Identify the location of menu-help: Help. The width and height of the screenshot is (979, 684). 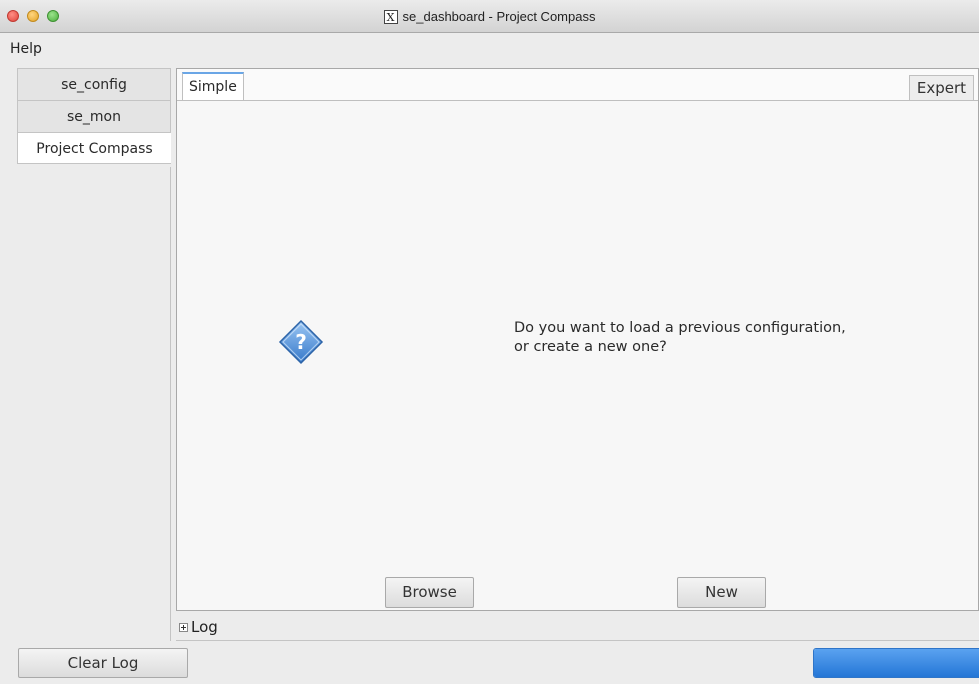
(26, 49).